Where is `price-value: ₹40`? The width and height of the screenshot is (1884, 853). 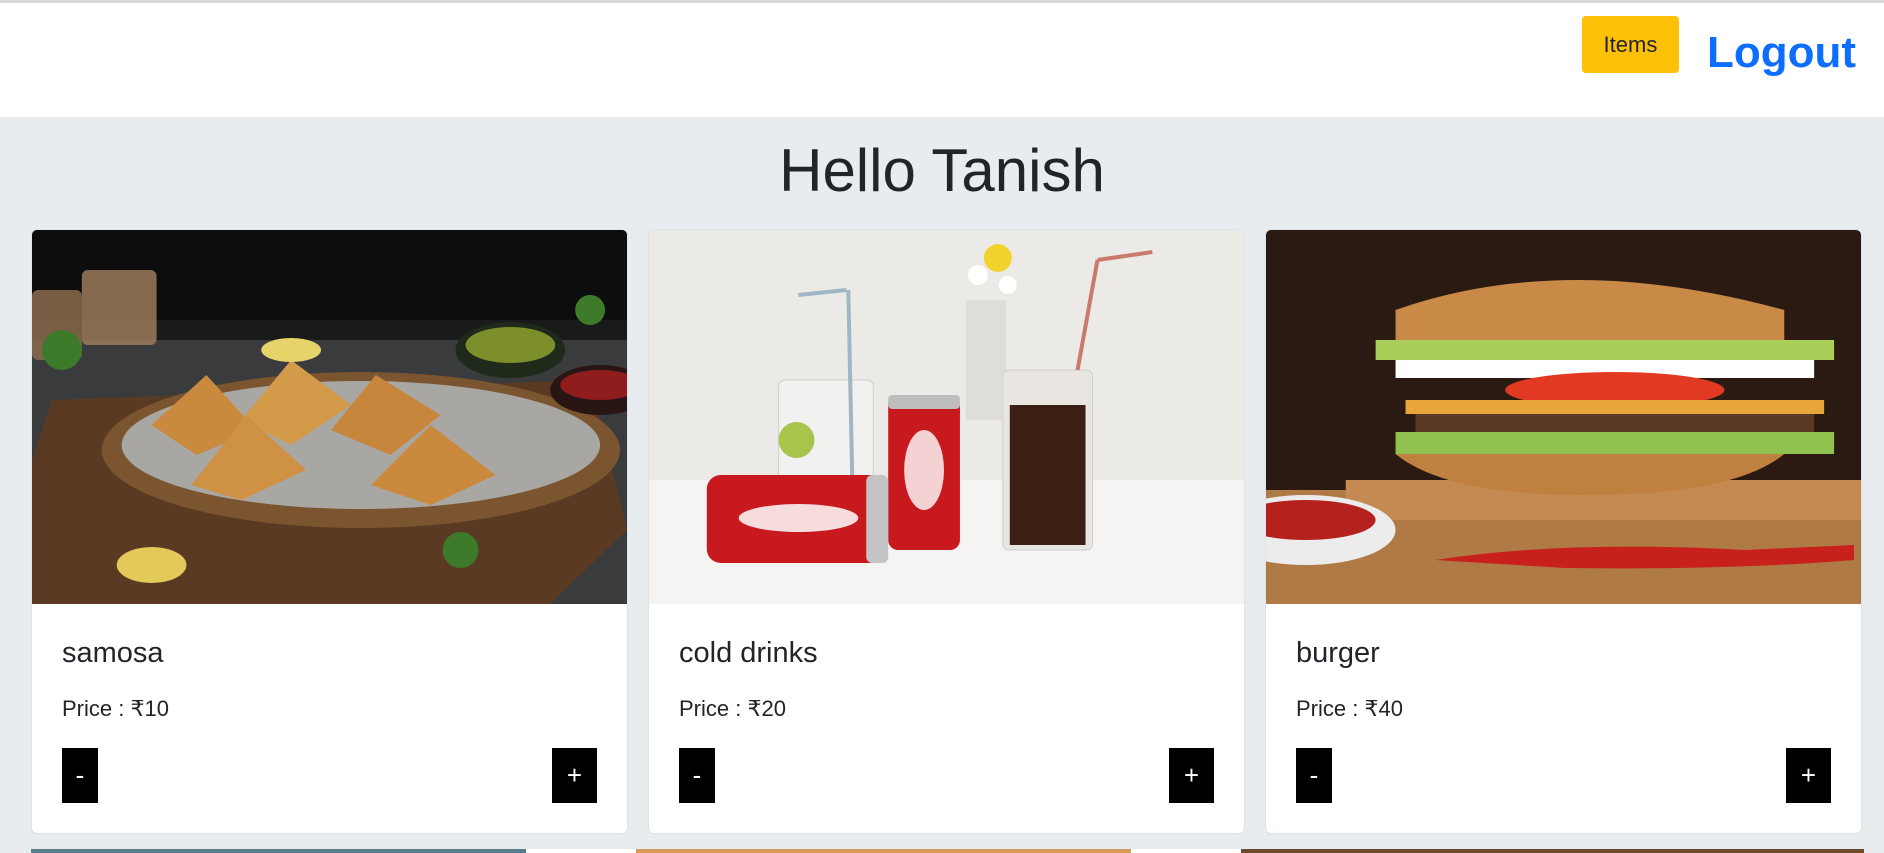 price-value: ₹40 is located at coordinates (1383, 708).